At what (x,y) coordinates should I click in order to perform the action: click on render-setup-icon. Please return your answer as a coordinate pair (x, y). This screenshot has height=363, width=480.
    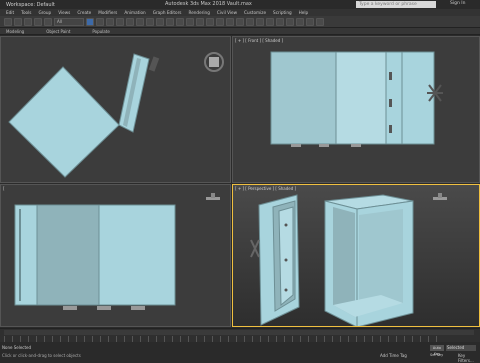
    Looking at the image, I should click on (300, 21).